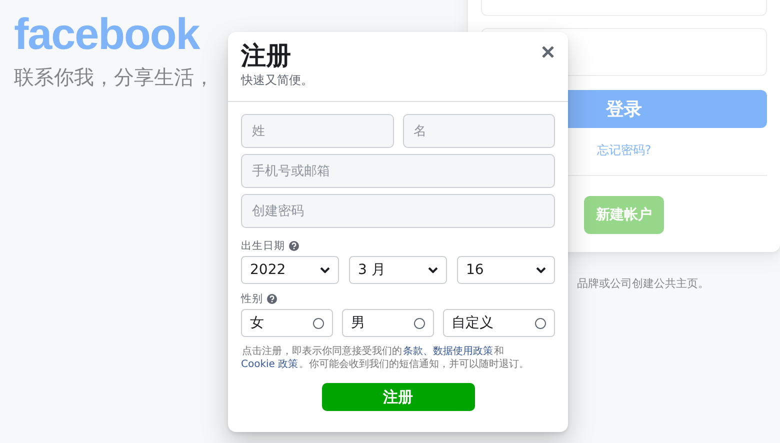 This screenshot has height=443, width=780. I want to click on gender-option: 男, so click(388, 323).